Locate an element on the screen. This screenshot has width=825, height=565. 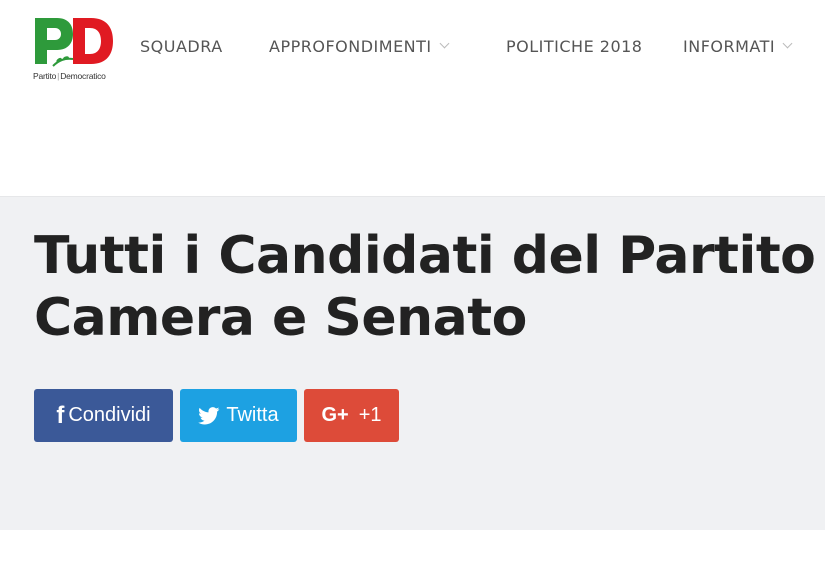
nav-item-label: INFORMATI is located at coordinates (729, 46).